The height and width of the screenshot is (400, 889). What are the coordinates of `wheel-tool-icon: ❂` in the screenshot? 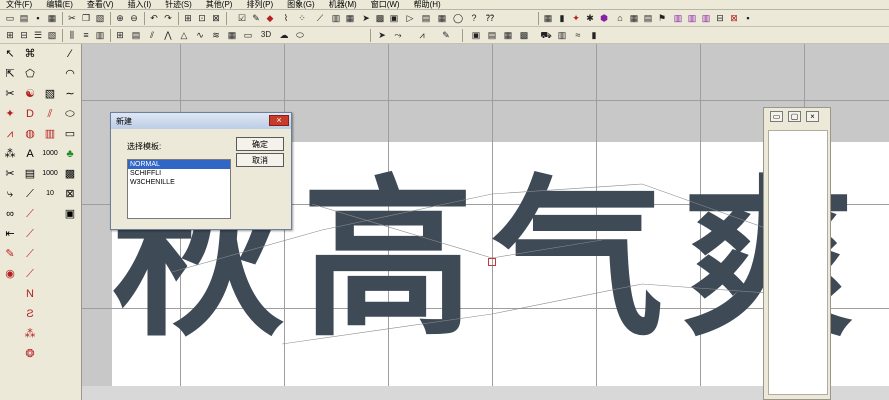 It's located at (30, 354).